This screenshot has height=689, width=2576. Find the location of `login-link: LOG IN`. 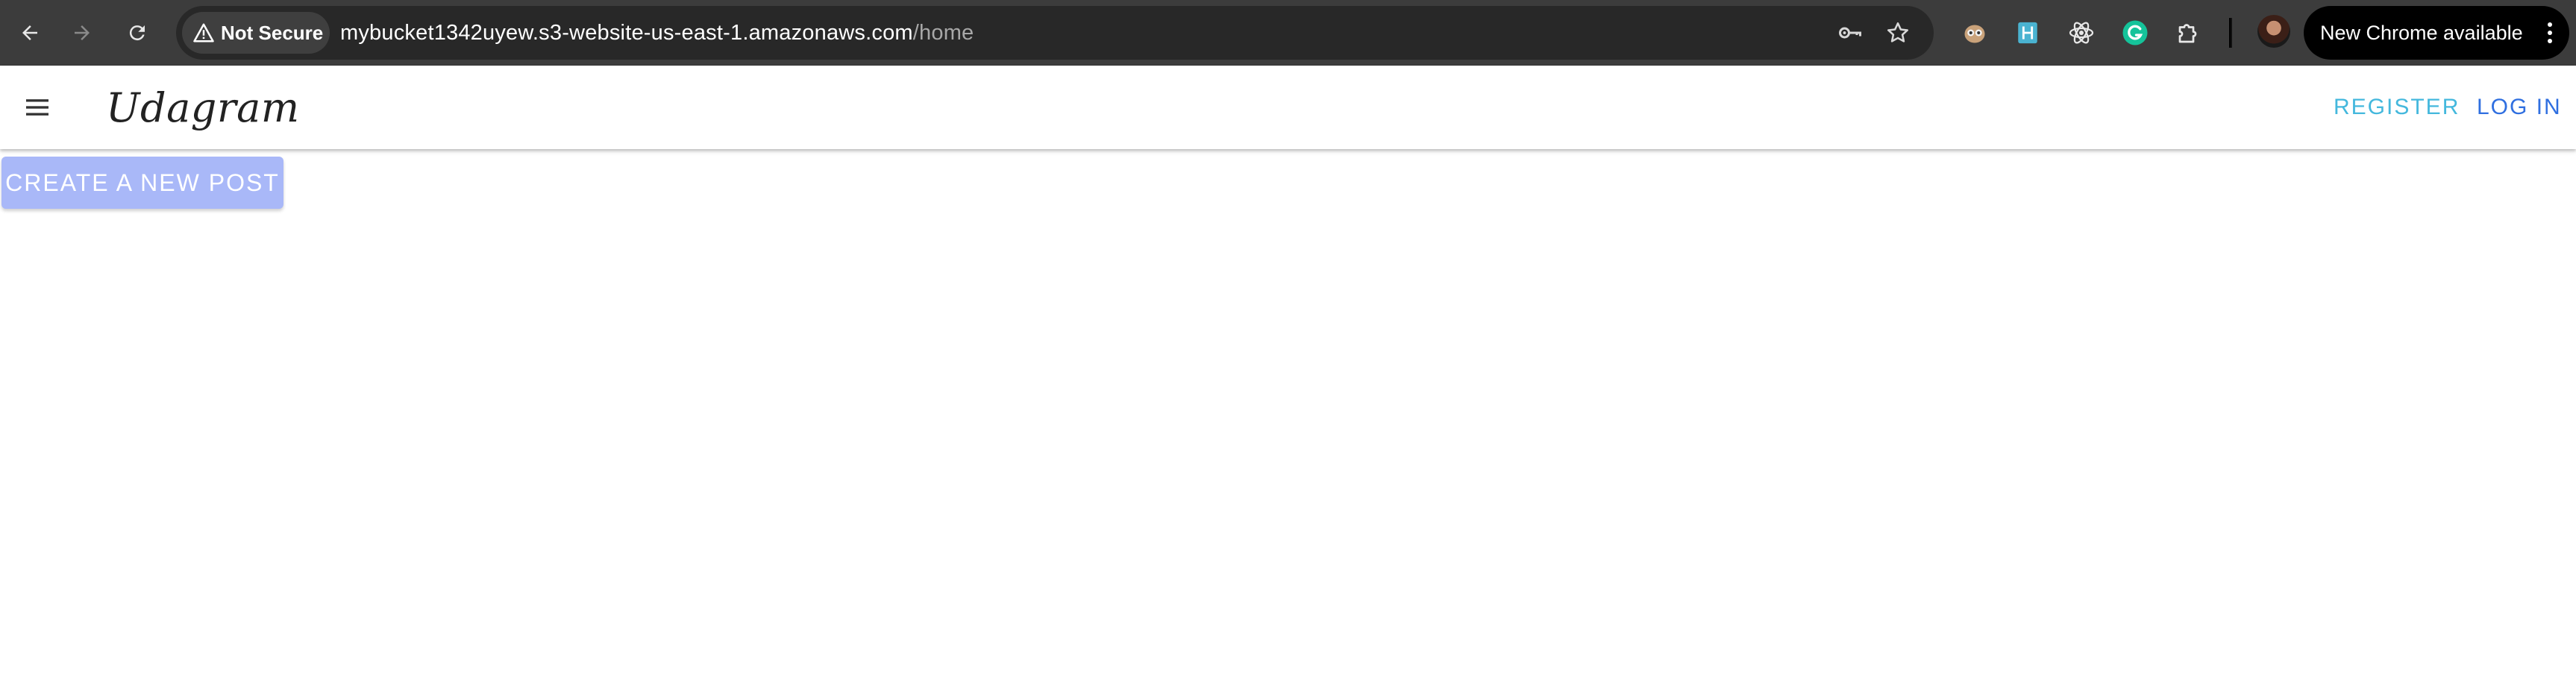

login-link: LOG IN is located at coordinates (2519, 107).